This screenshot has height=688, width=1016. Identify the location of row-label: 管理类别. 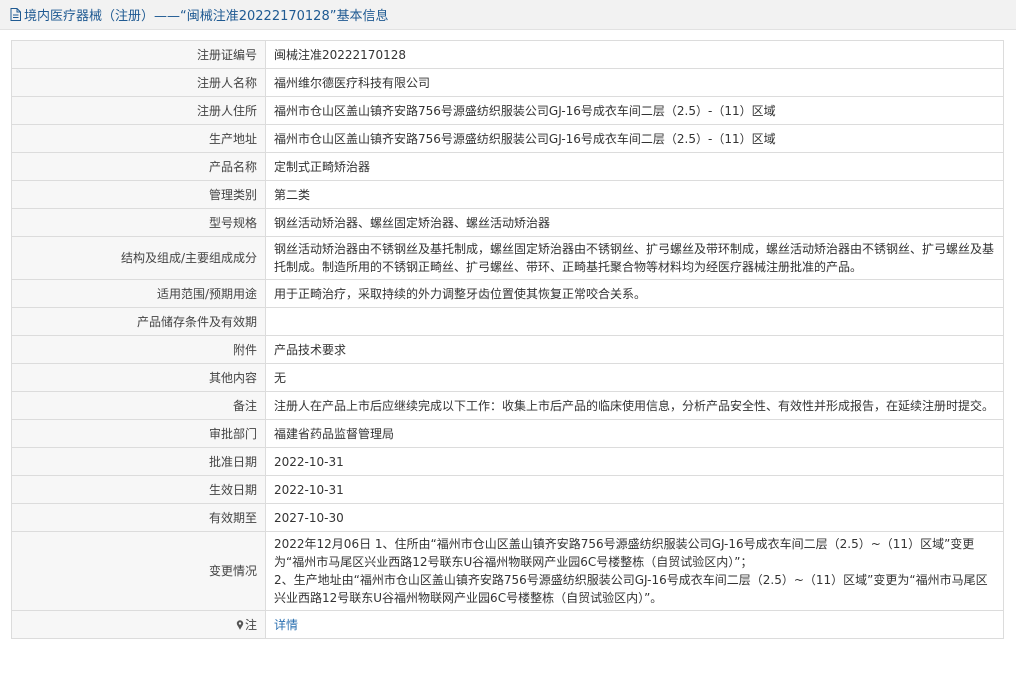
(138, 194).